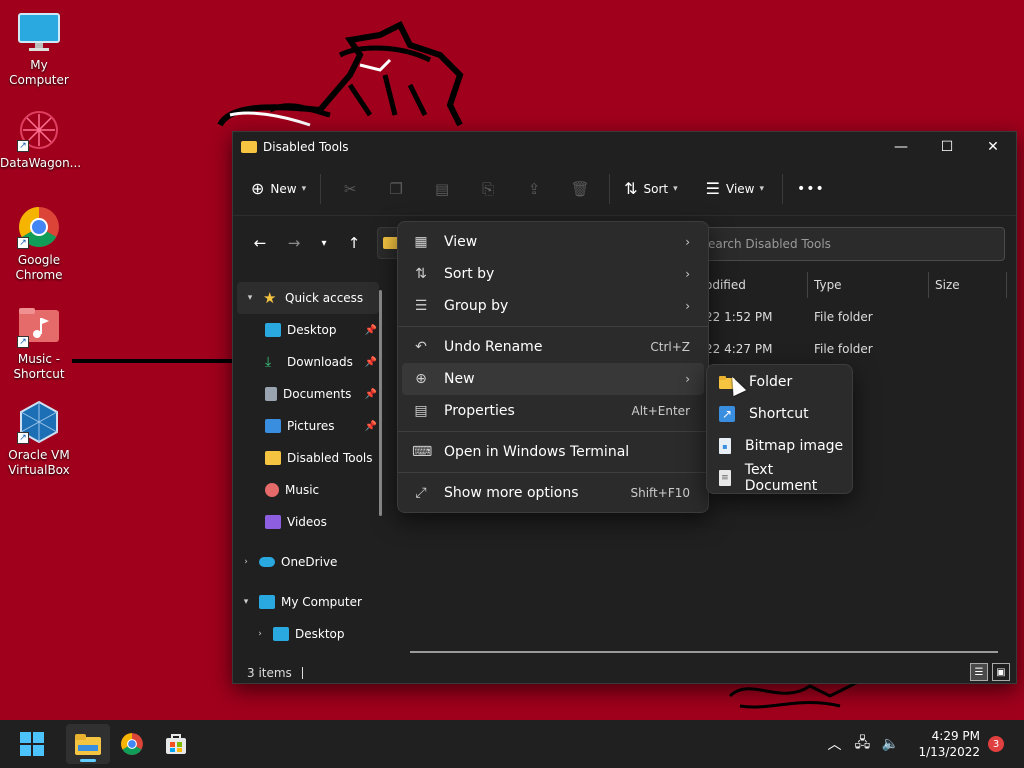  Describe the element at coordinates (308, 426) in the screenshot. I see `nav-item-pictures: Pictures 📌` at that location.